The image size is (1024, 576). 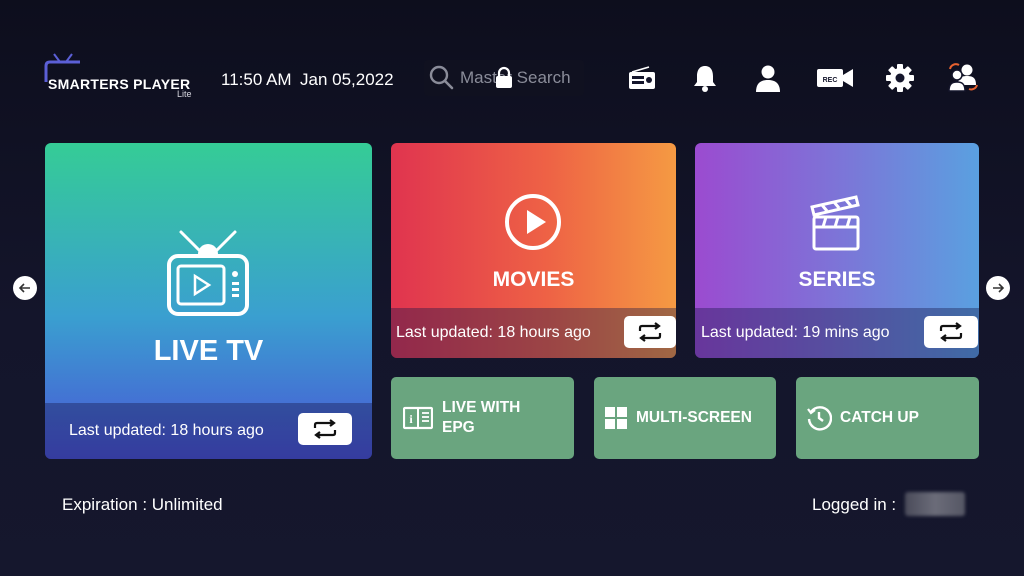 I want to click on notifications-button, so click(x=705, y=78).